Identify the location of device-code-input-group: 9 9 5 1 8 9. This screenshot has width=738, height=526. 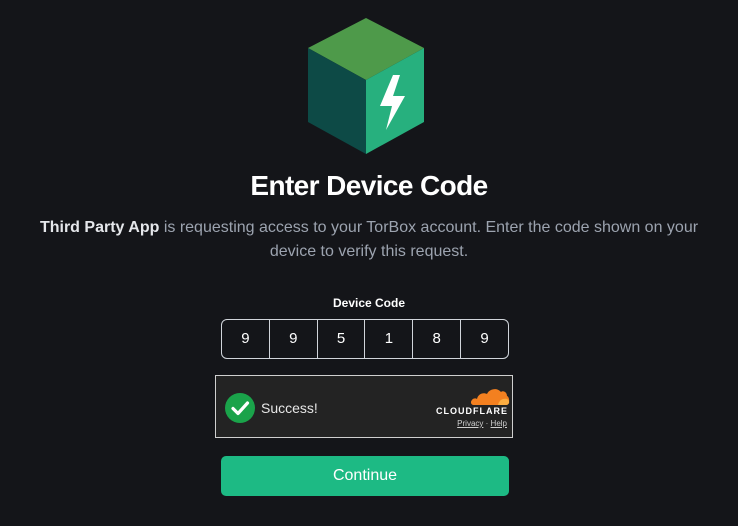
(365, 339).